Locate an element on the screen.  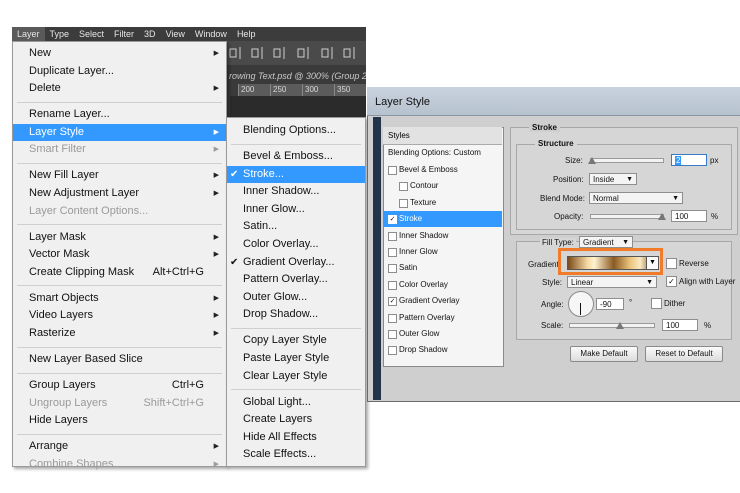
menu-item-group-layers: Group Layers Ctrl+G is located at coordinates (119, 385).